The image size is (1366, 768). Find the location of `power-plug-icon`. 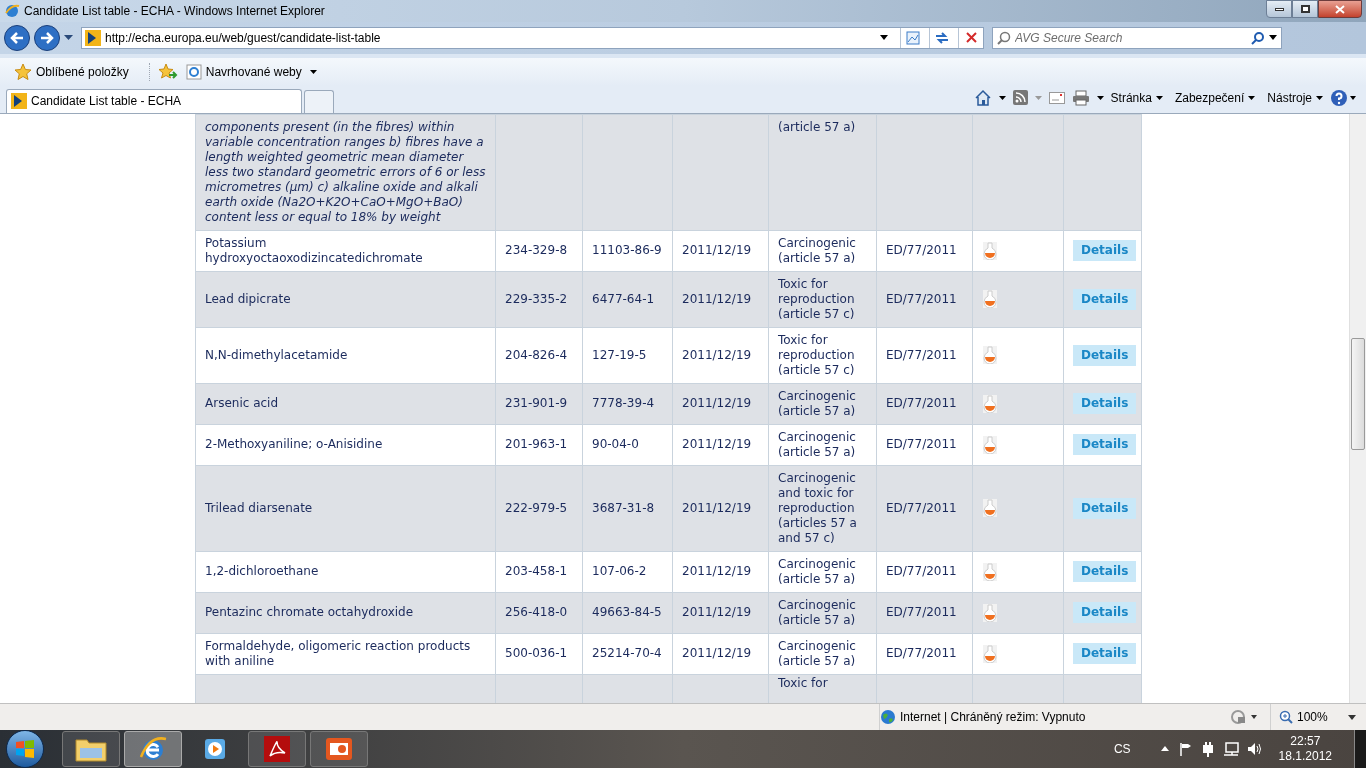

power-plug-icon is located at coordinates (1207, 748).